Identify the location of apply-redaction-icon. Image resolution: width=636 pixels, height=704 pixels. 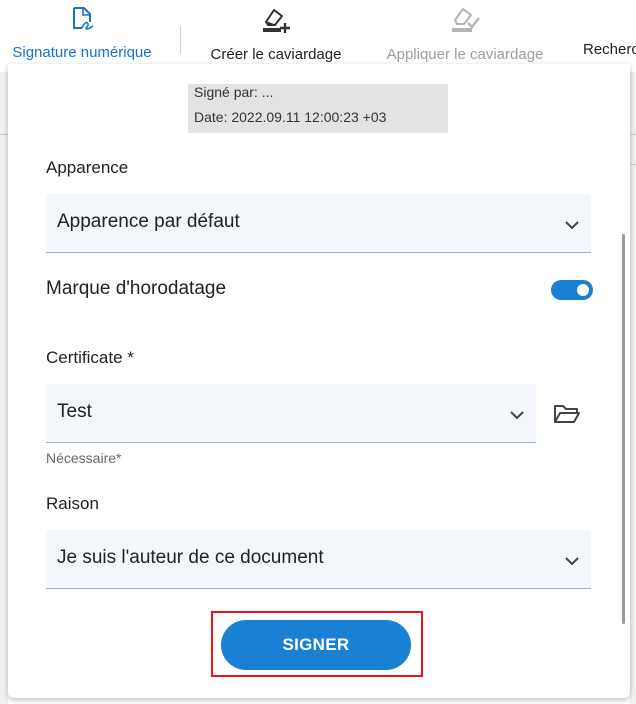
(465, 22).